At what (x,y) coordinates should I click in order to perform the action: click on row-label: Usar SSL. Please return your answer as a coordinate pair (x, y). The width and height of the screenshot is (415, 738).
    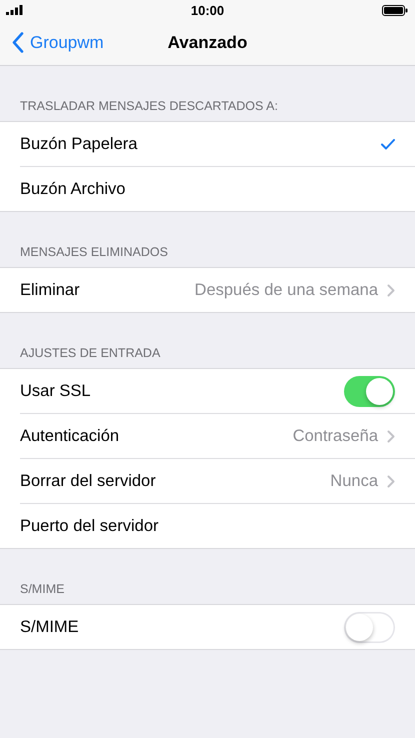
    Looking at the image, I should click on (56, 391).